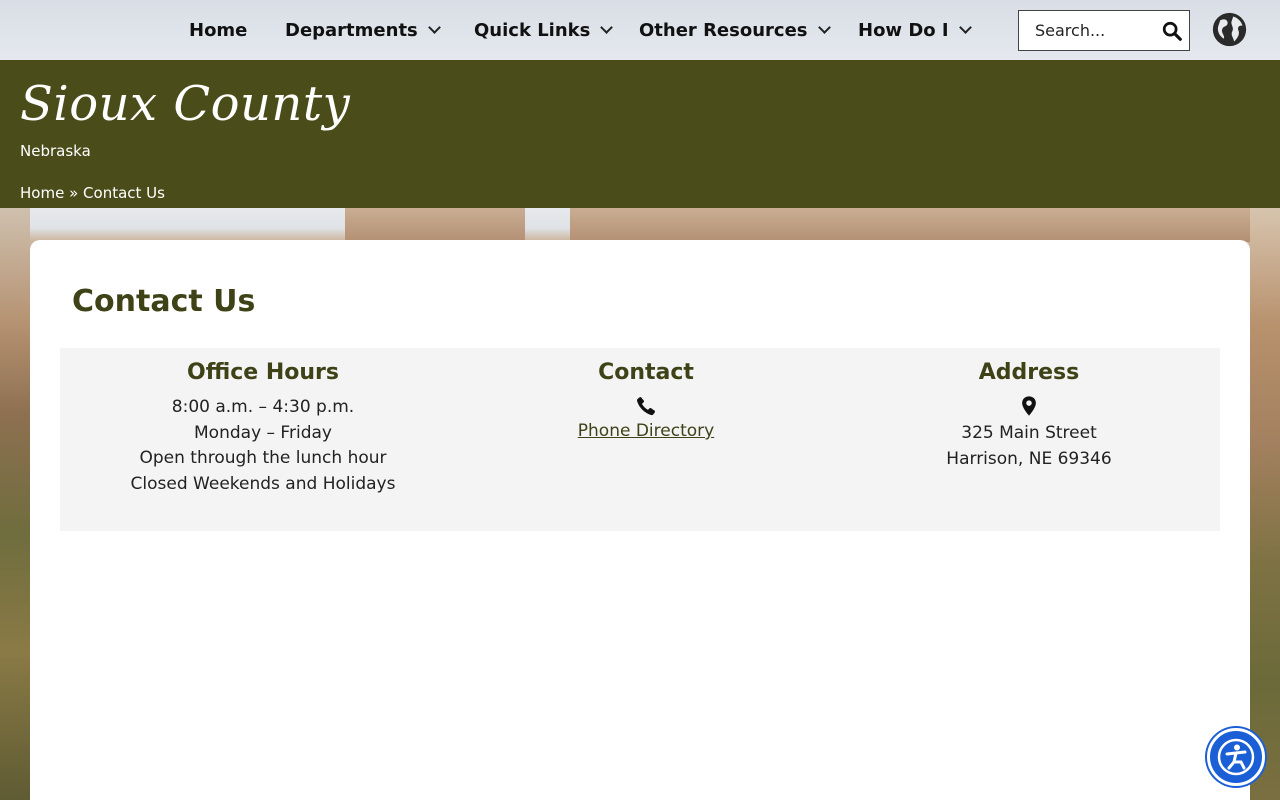 The height and width of the screenshot is (800, 1280). I want to click on phone-icon, so click(646, 406).